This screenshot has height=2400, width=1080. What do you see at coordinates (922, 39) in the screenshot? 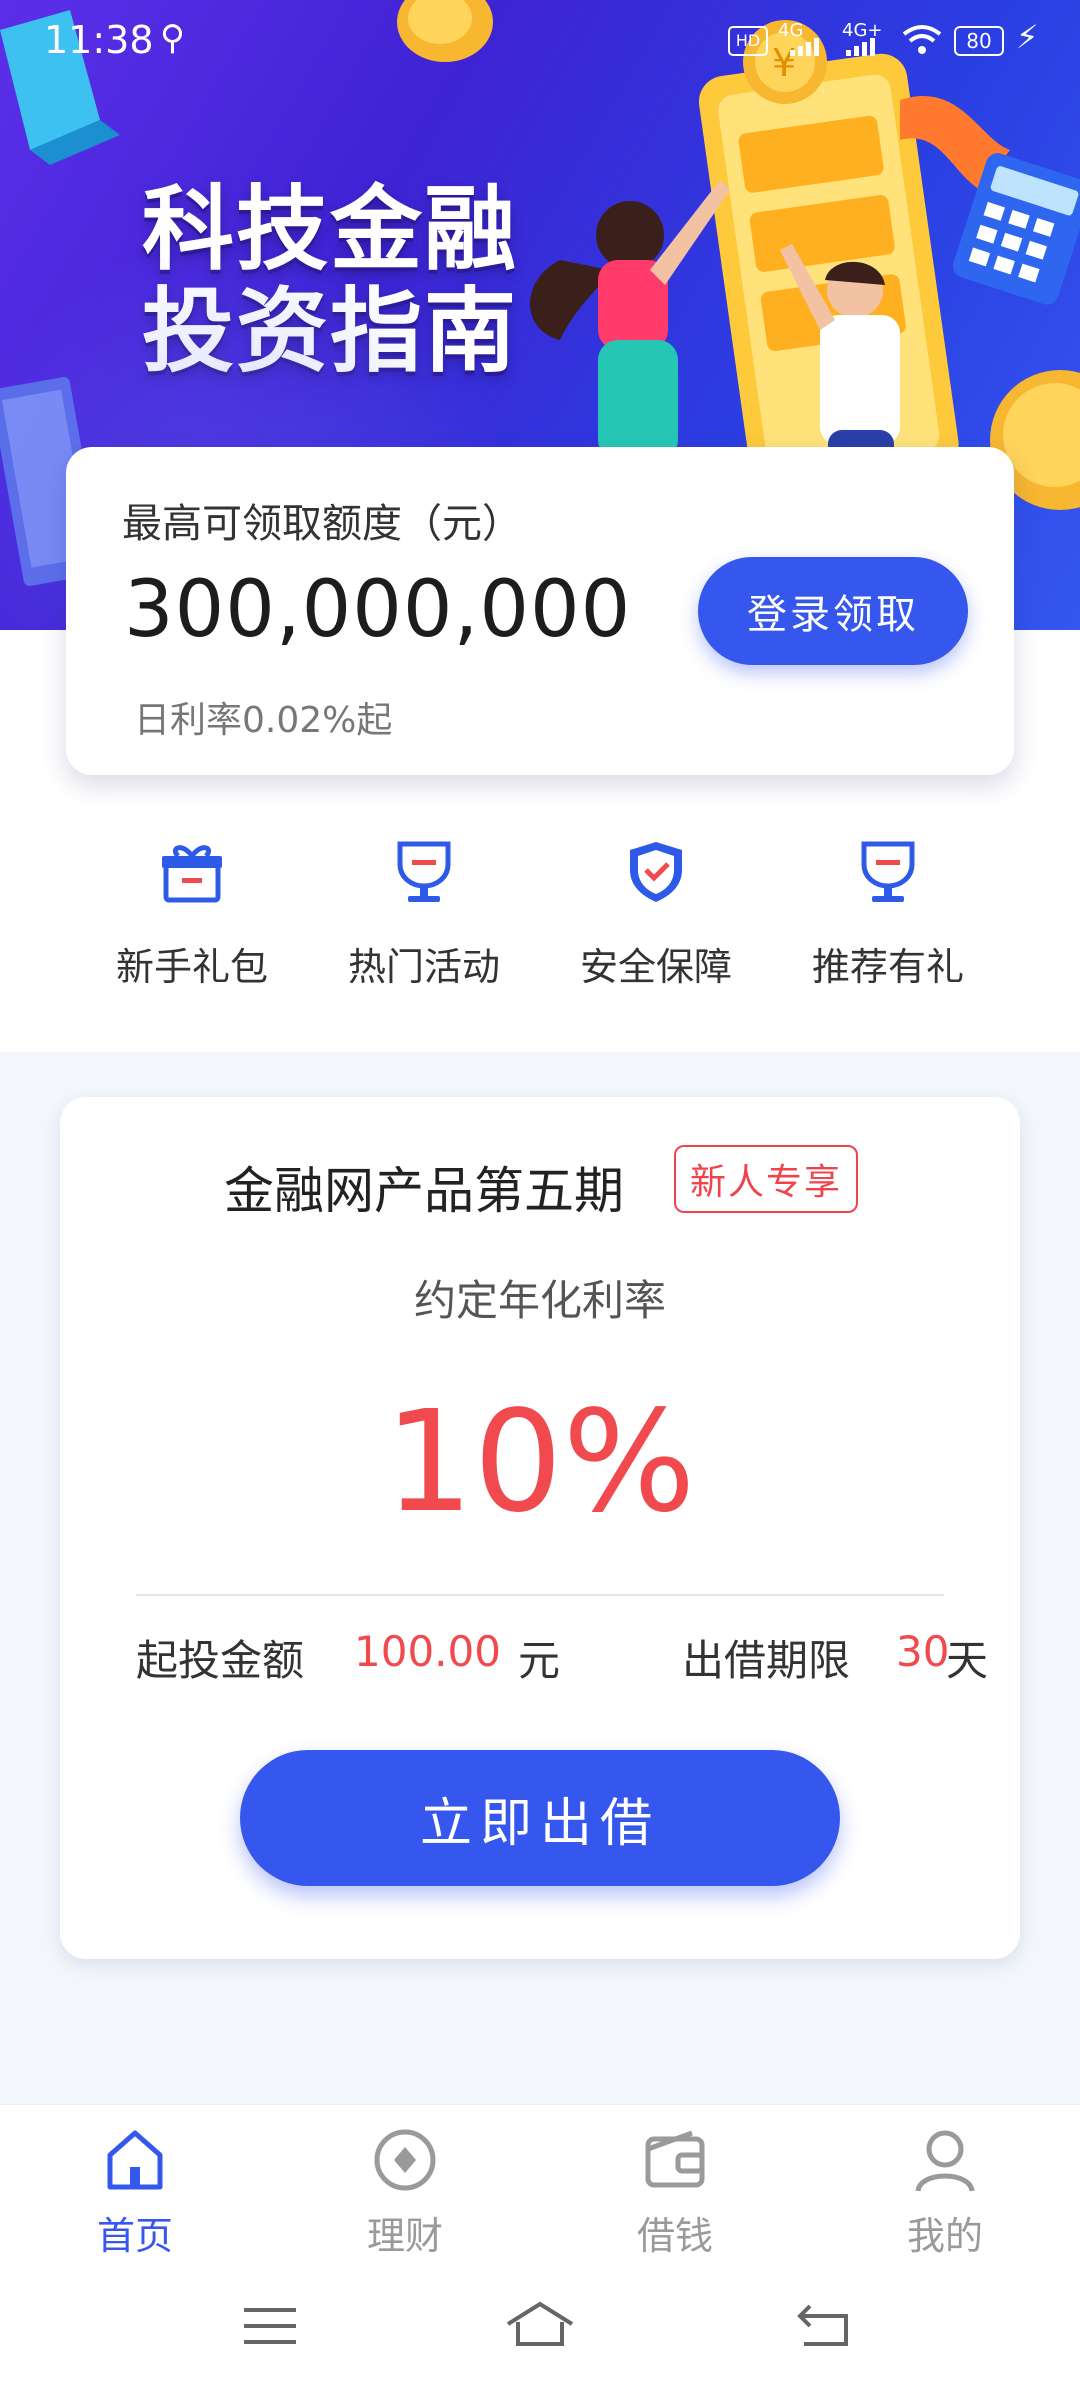
I see `wifi-icon` at bounding box center [922, 39].